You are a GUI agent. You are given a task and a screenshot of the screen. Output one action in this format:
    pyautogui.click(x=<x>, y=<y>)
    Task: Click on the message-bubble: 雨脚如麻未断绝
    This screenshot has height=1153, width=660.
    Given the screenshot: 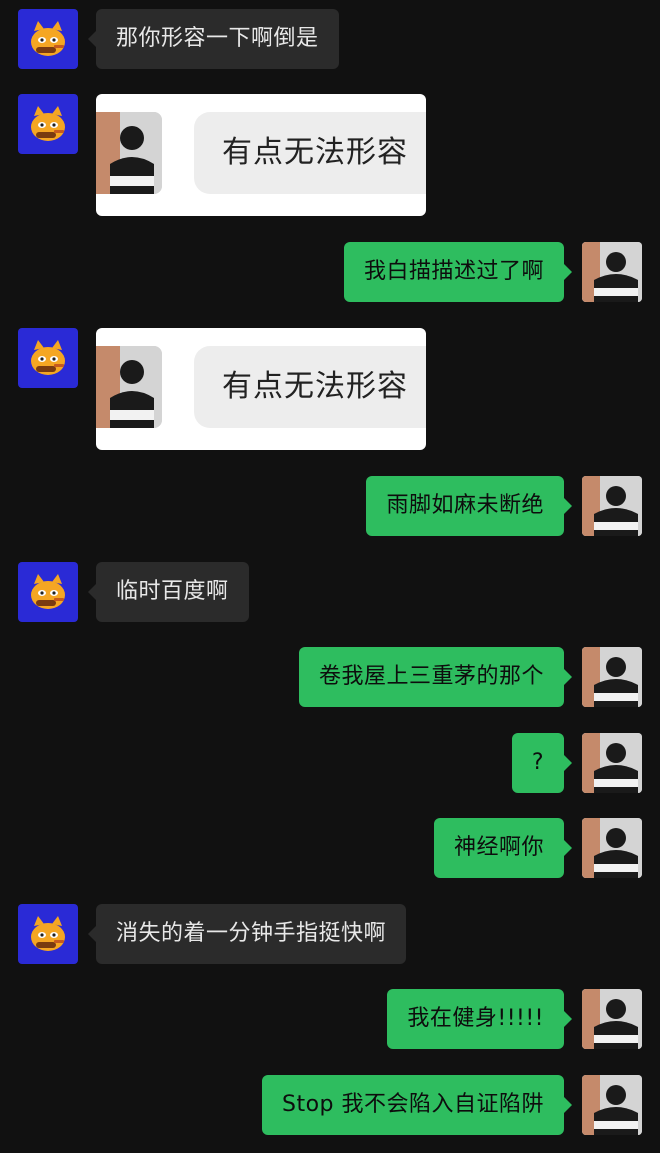 What is the action you would take?
    pyautogui.click(x=469, y=506)
    